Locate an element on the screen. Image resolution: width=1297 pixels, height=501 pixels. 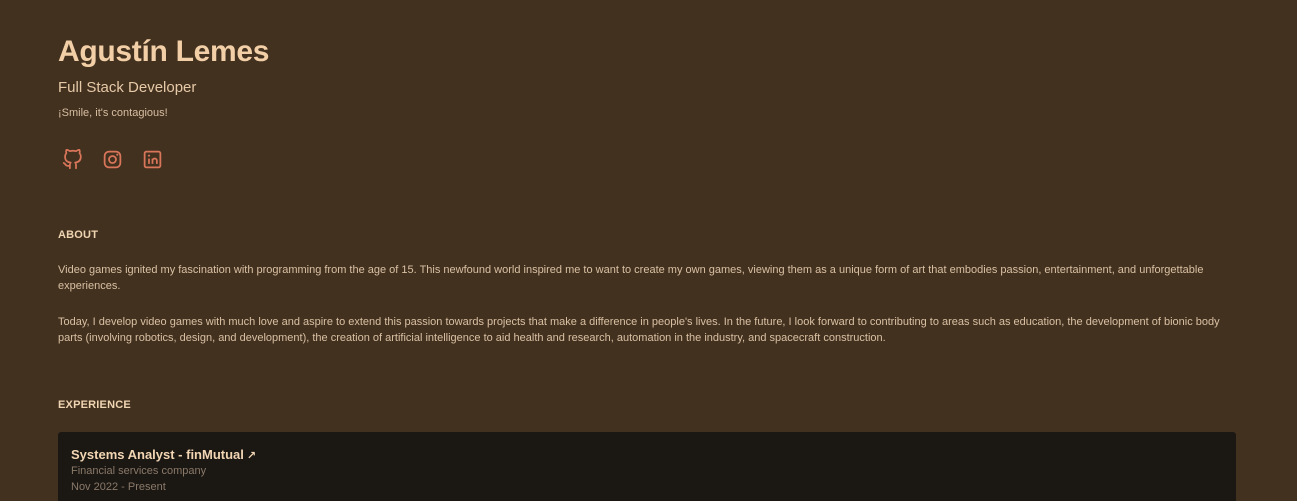
linkedin-icon is located at coordinates (152, 159).